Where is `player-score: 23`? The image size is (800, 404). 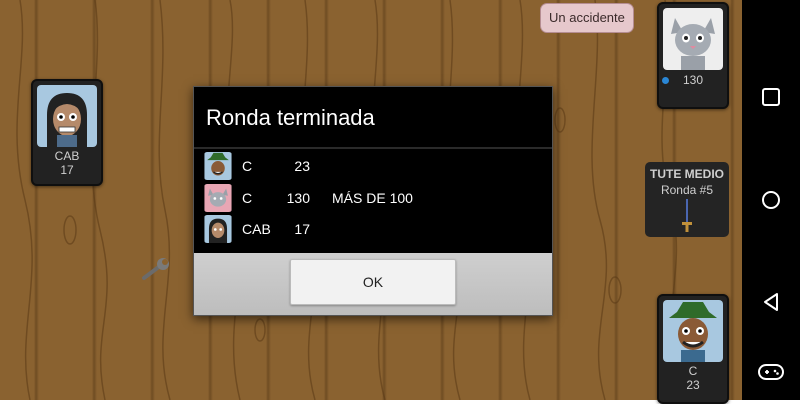
player-score: 23 is located at coordinates (693, 385).